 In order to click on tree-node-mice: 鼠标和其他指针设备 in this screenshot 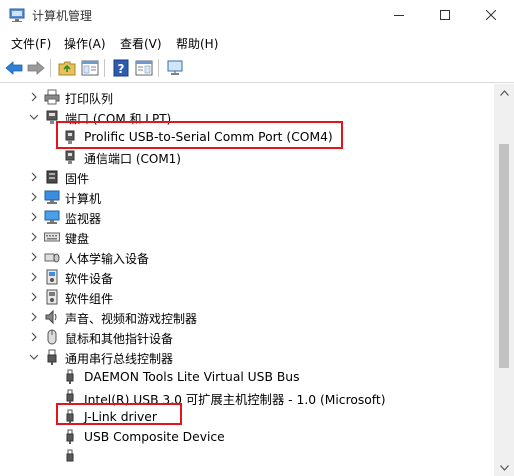, I will do `click(247, 337)`.